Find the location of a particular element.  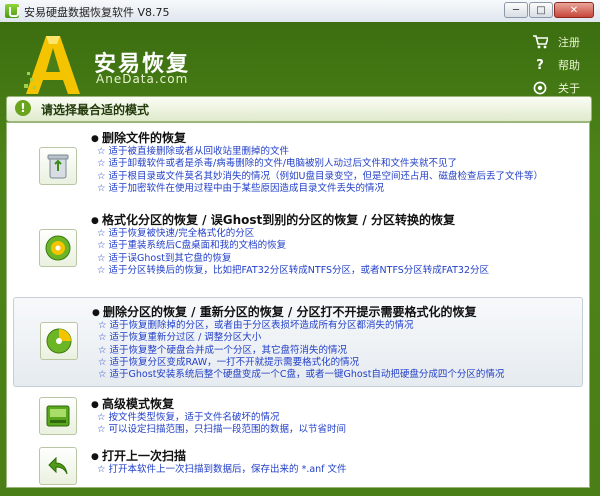

option-title: 打开上一次扫描 is located at coordinates (138, 455).